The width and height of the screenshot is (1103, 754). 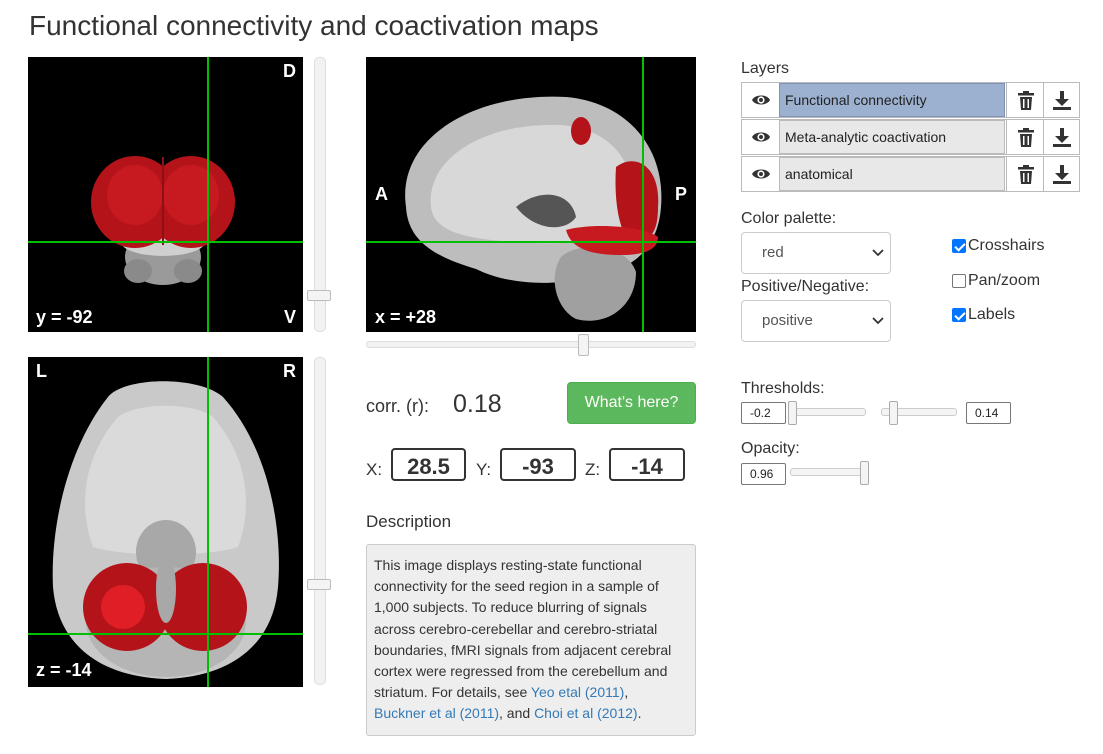 What do you see at coordinates (319, 194) in the screenshot?
I see `coronal-slice-slider` at bounding box center [319, 194].